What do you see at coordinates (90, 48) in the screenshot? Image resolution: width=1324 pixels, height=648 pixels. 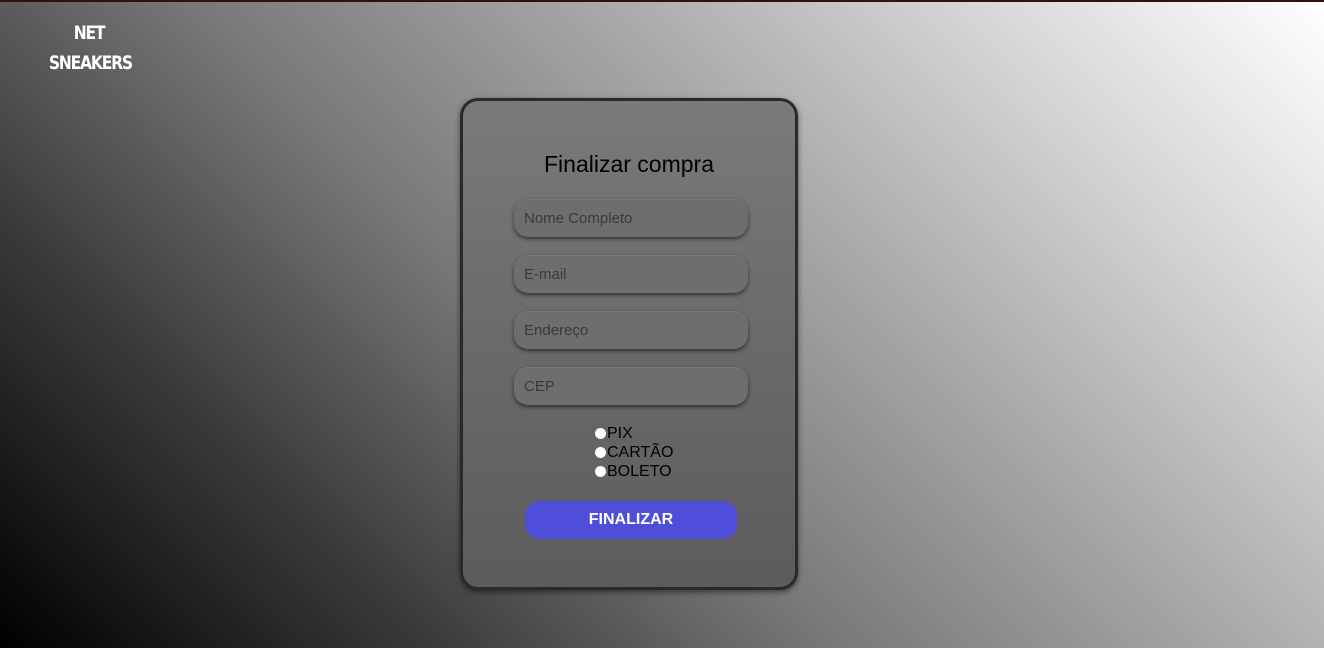 I see `logo: NET SNEAKERS` at bounding box center [90, 48].